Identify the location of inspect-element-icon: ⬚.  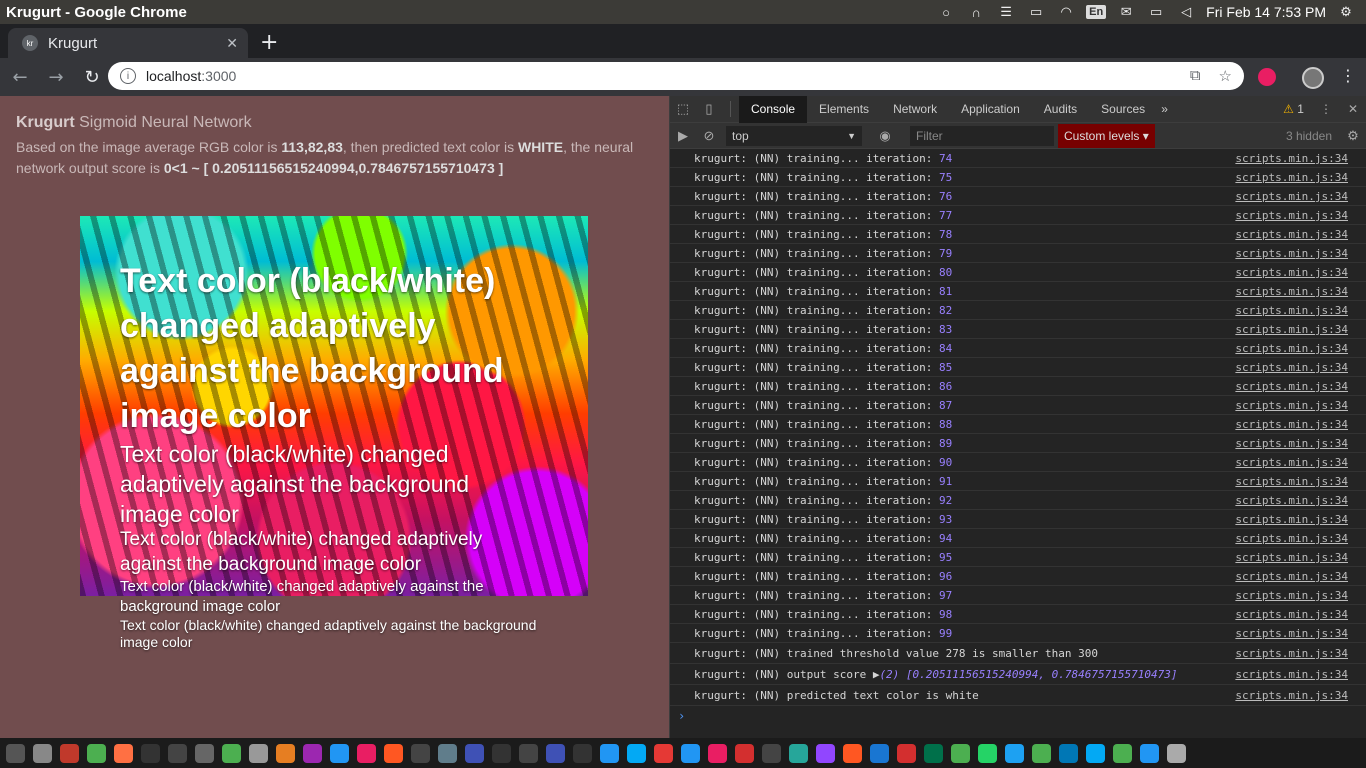
(683, 109).